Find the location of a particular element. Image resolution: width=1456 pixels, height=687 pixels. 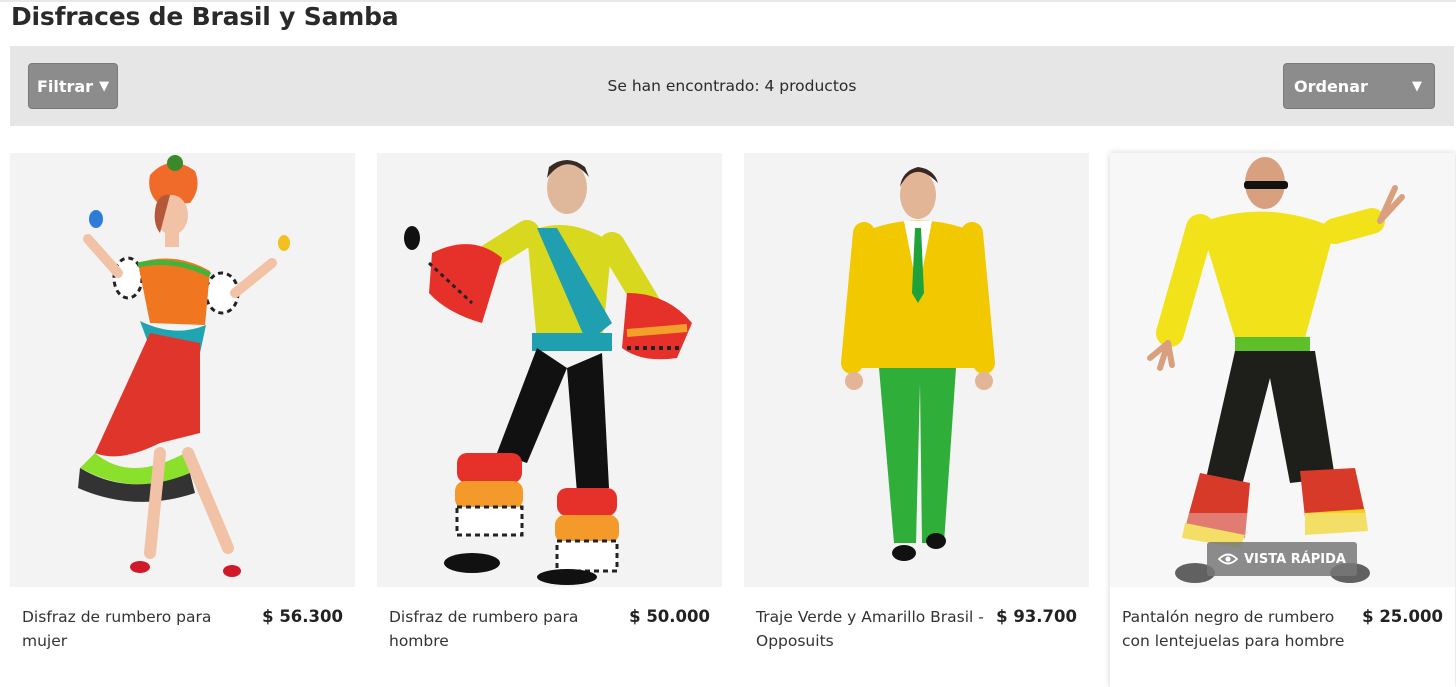

results-count: Se han encontrado: 4 productos is located at coordinates (732, 86).